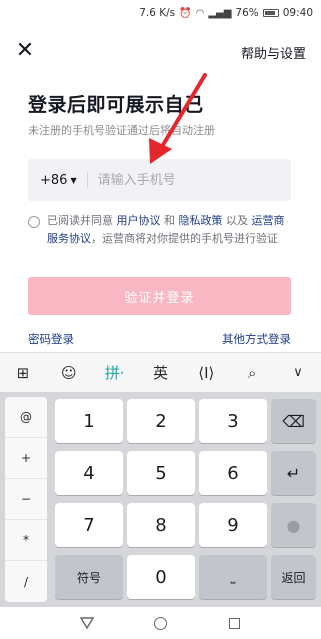 This screenshot has height=639, width=321. I want to click on agreement-checkbox, so click(34, 222).